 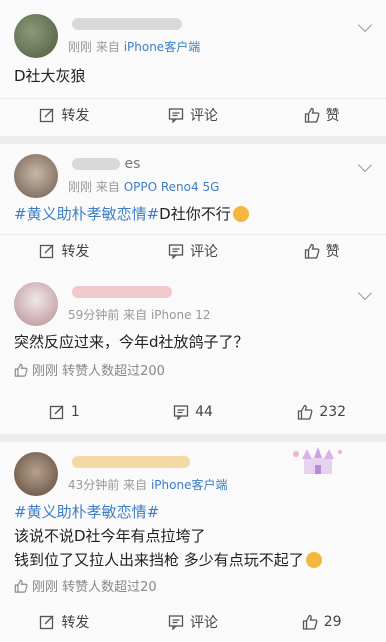 What do you see at coordinates (132, 164) in the screenshot?
I see `username-text: es` at bounding box center [132, 164].